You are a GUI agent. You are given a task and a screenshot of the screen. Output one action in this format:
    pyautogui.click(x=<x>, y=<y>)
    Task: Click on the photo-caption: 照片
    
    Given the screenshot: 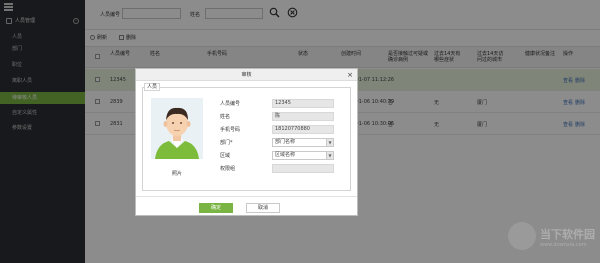 What is the action you would take?
    pyautogui.click(x=176, y=174)
    